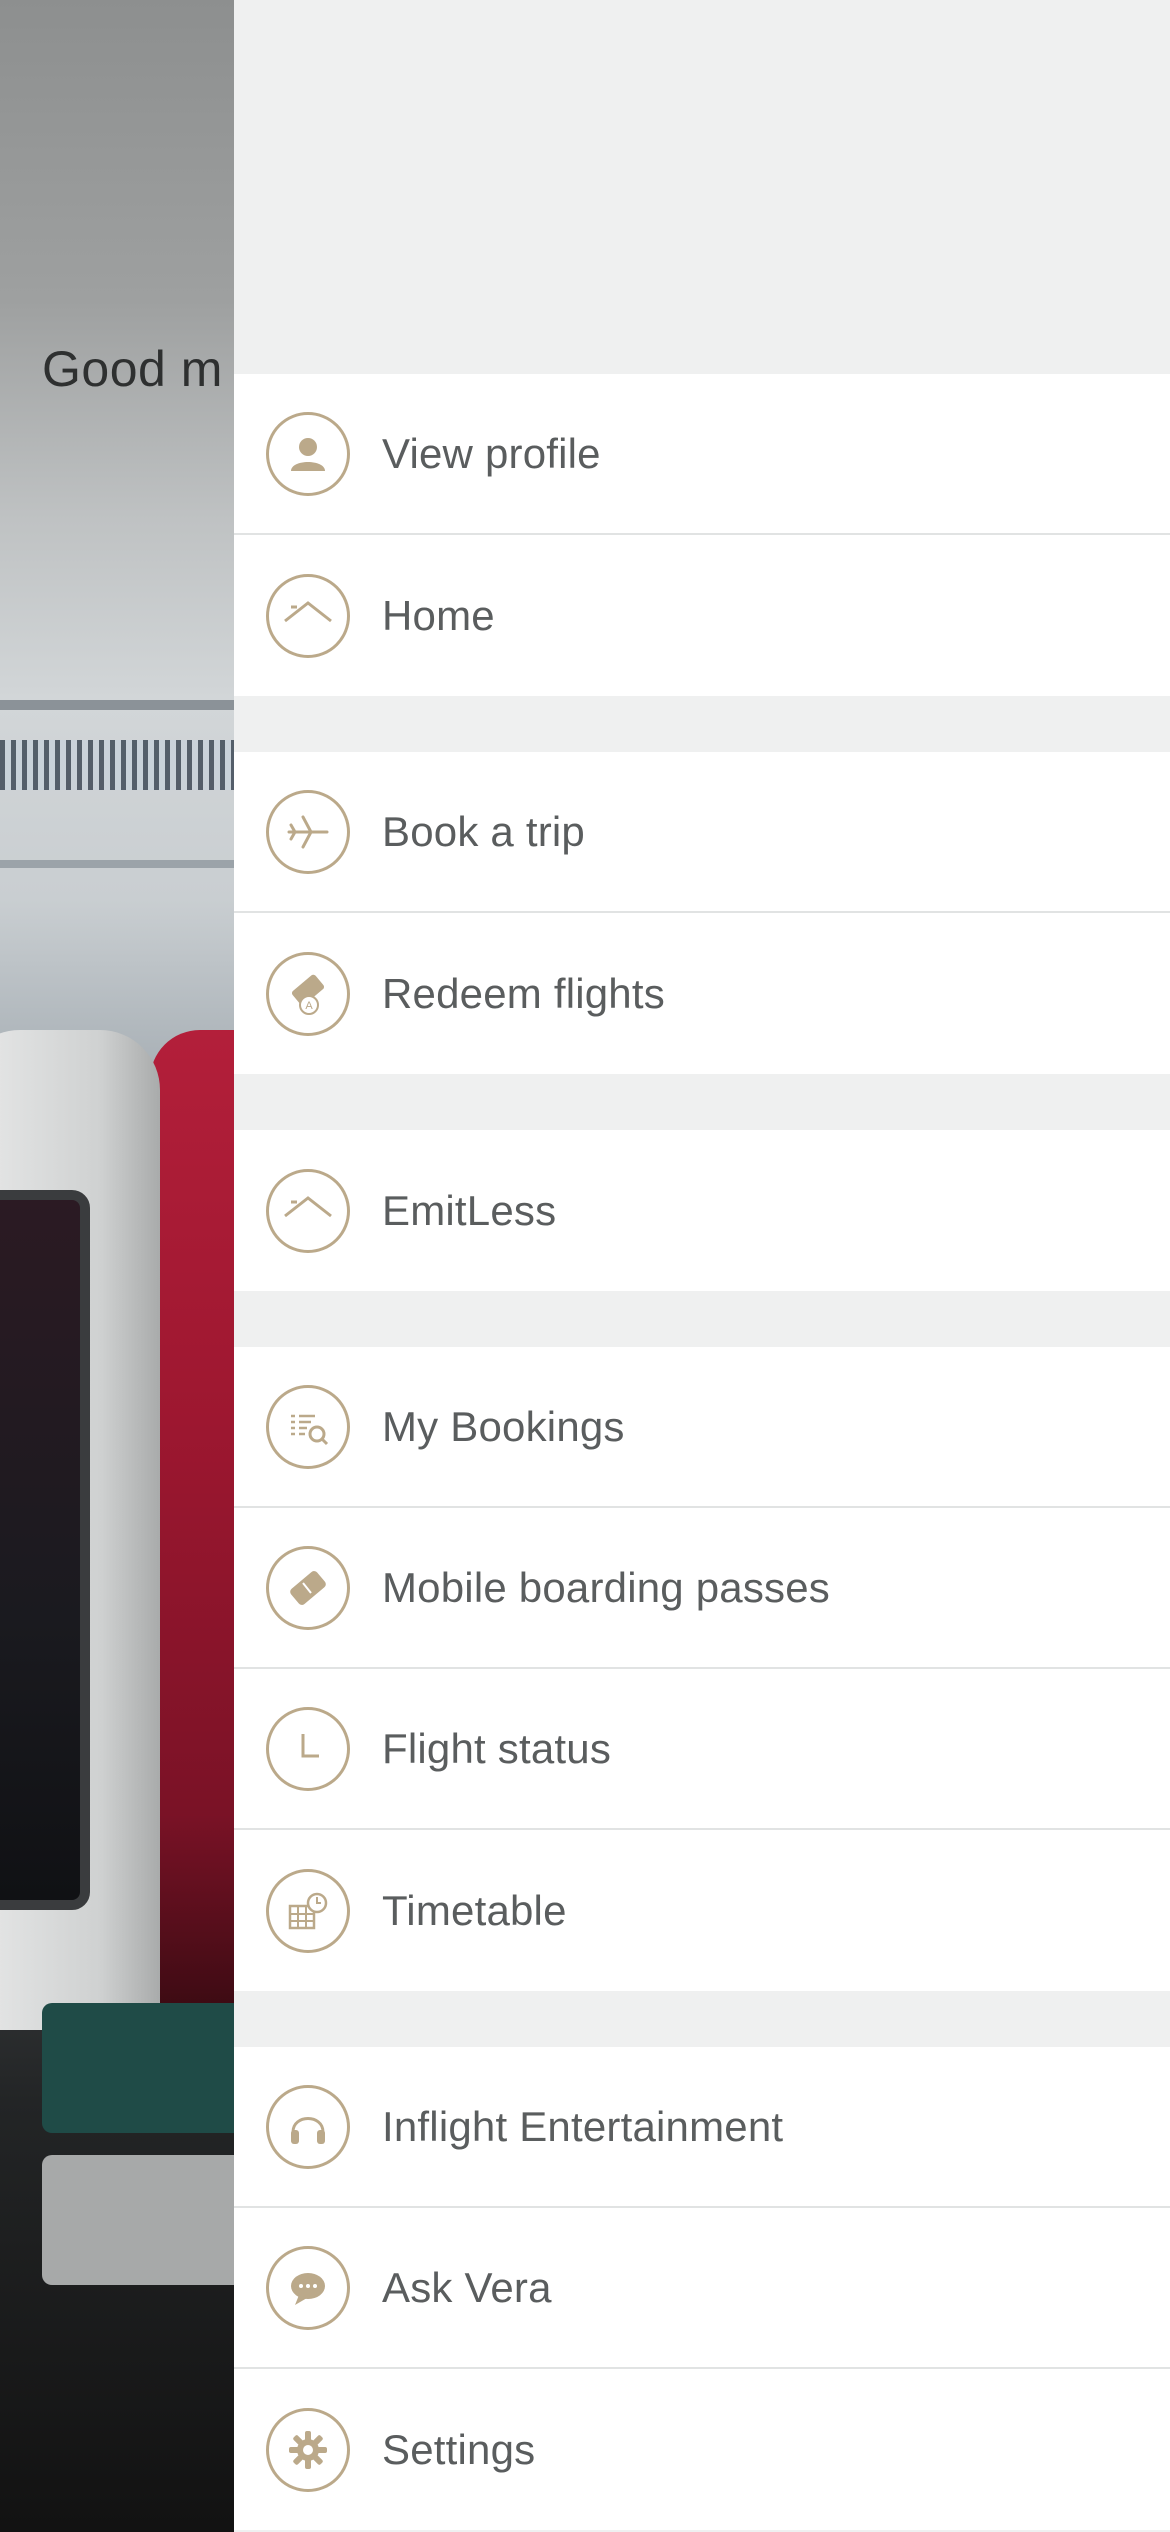  I want to click on emitless-icon, so click(308, 1210).